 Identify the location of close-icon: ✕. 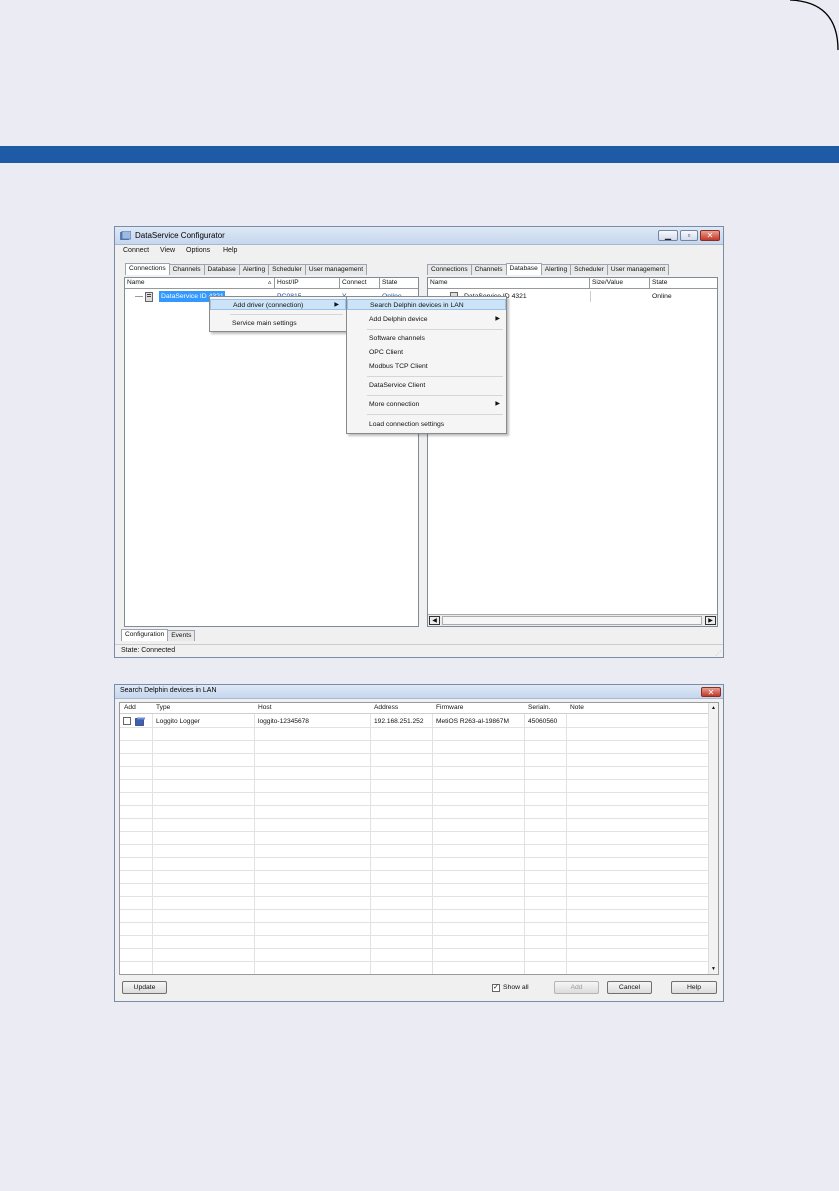
(711, 692).